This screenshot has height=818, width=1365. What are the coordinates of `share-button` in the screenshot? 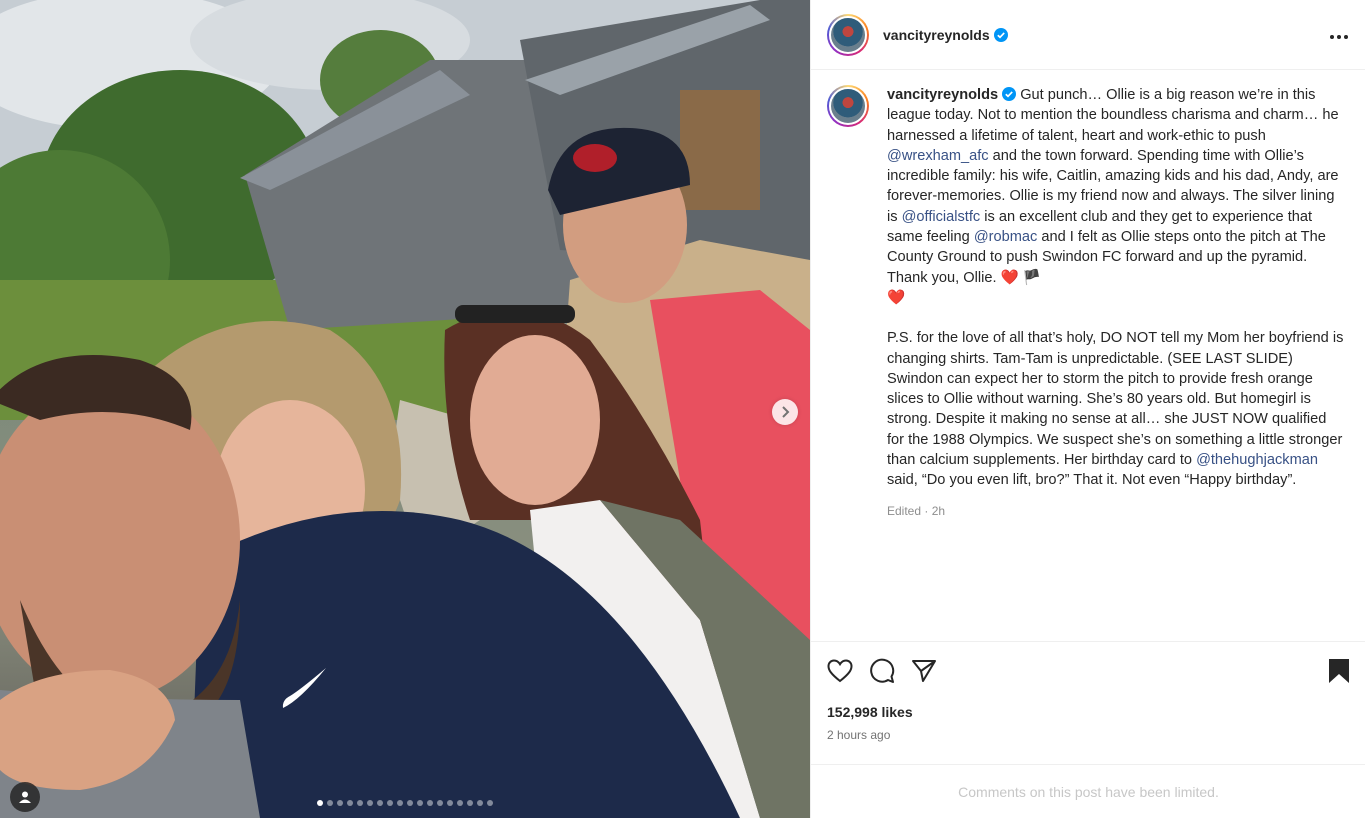 It's located at (924, 671).